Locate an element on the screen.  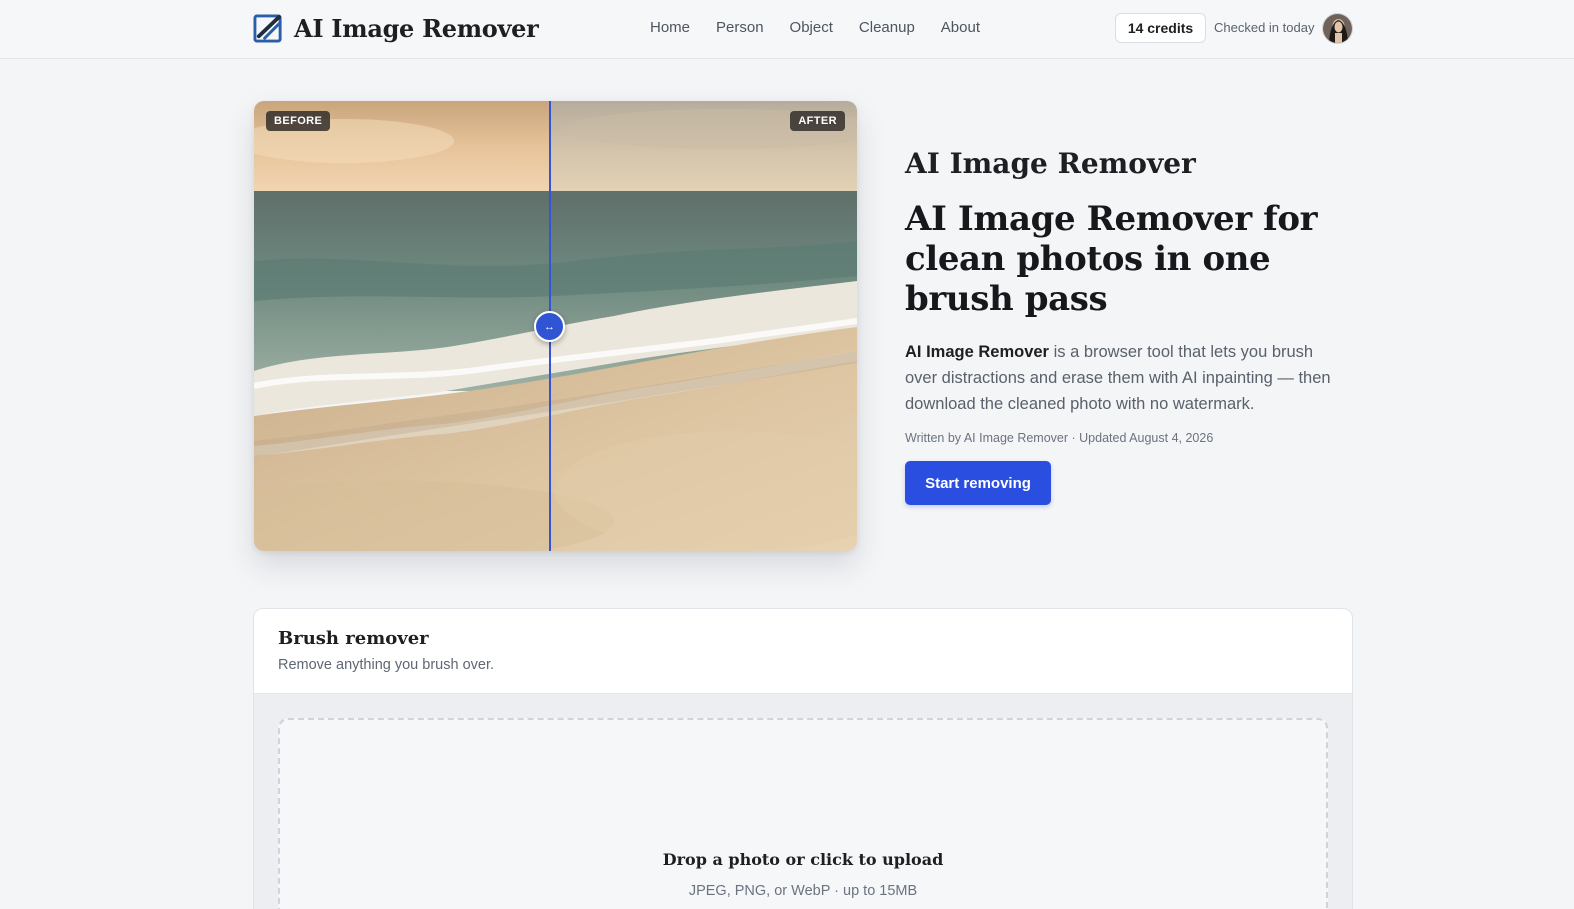
dropzone-title: Drop a photo or click to upload is located at coordinates (803, 859).